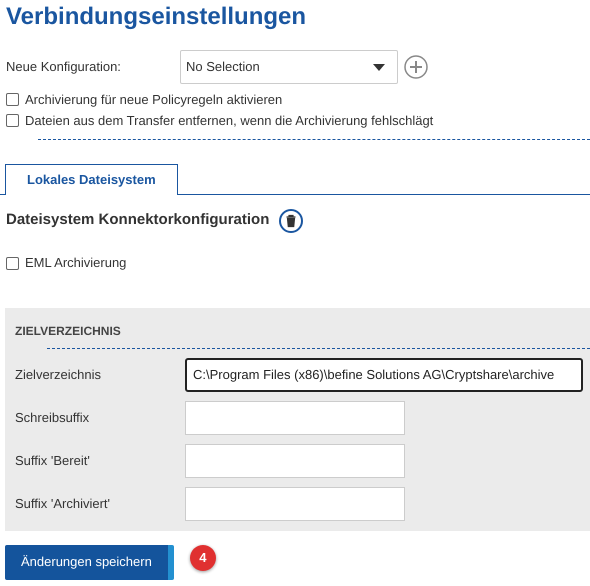 Image resolution: width=590 pixels, height=586 pixels. I want to click on section-heading: Dateisystem Konnektorkonfiguration, so click(138, 220).